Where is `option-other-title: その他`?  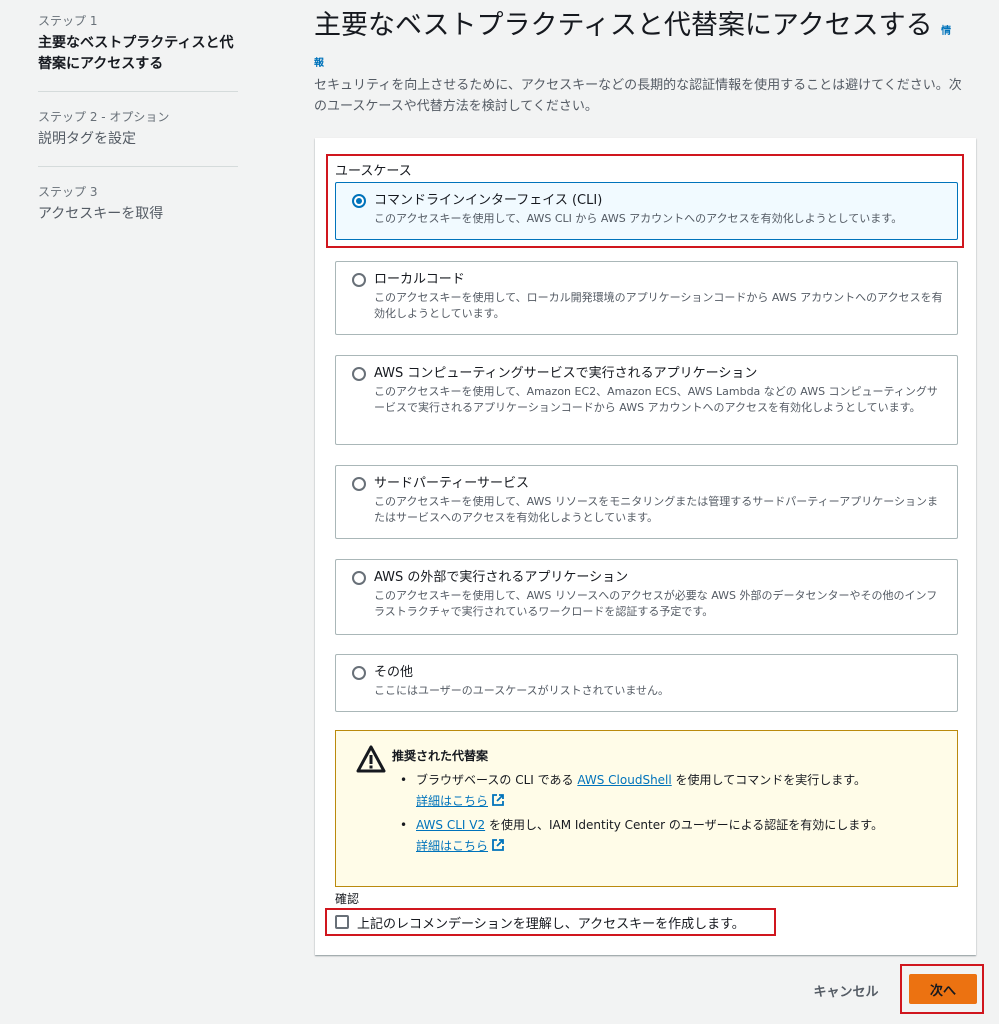
option-other-title: その他 is located at coordinates (394, 672).